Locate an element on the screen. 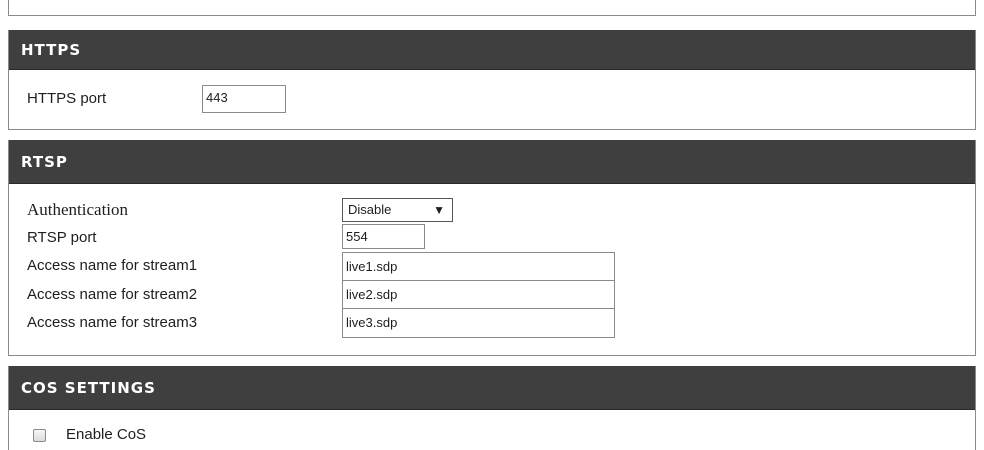 Image resolution: width=984 pixels, height=450 pixels. rtsp-section-header: RTSP is located at coordinates (492, 162).